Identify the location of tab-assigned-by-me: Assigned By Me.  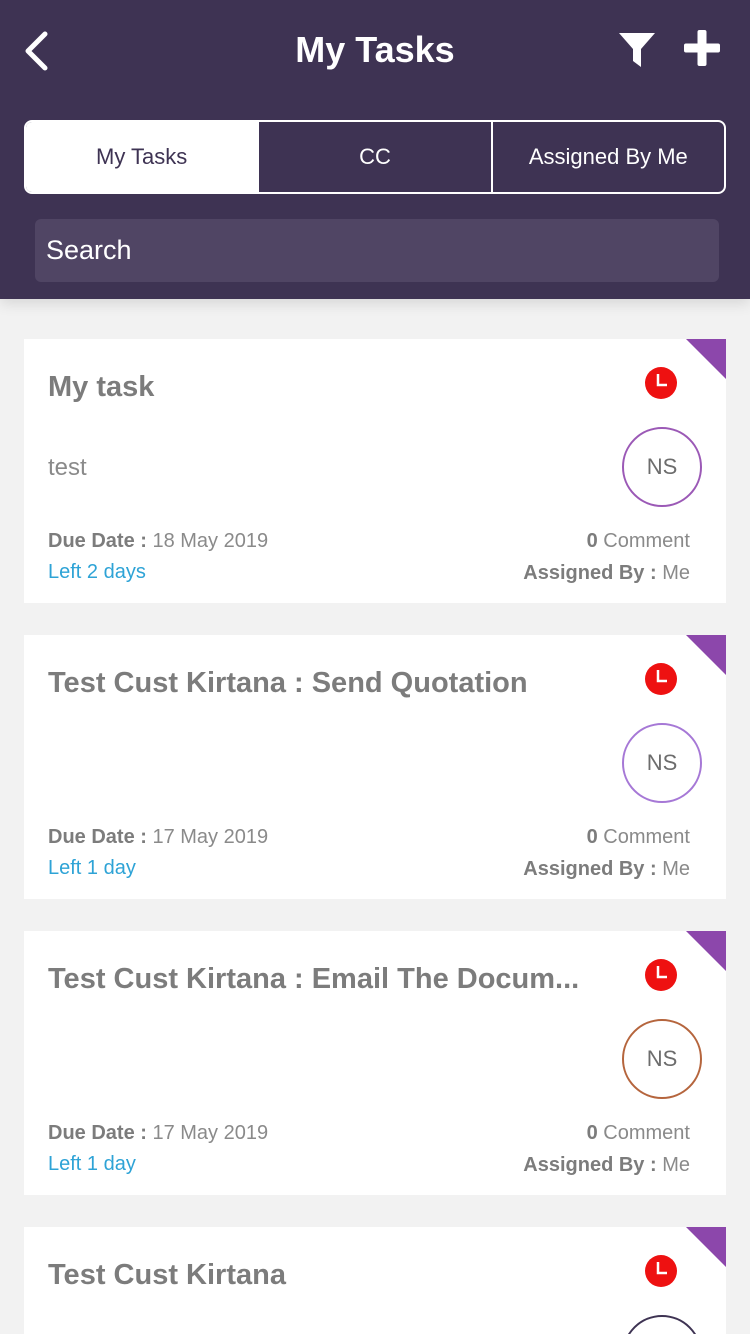
(607, 157).